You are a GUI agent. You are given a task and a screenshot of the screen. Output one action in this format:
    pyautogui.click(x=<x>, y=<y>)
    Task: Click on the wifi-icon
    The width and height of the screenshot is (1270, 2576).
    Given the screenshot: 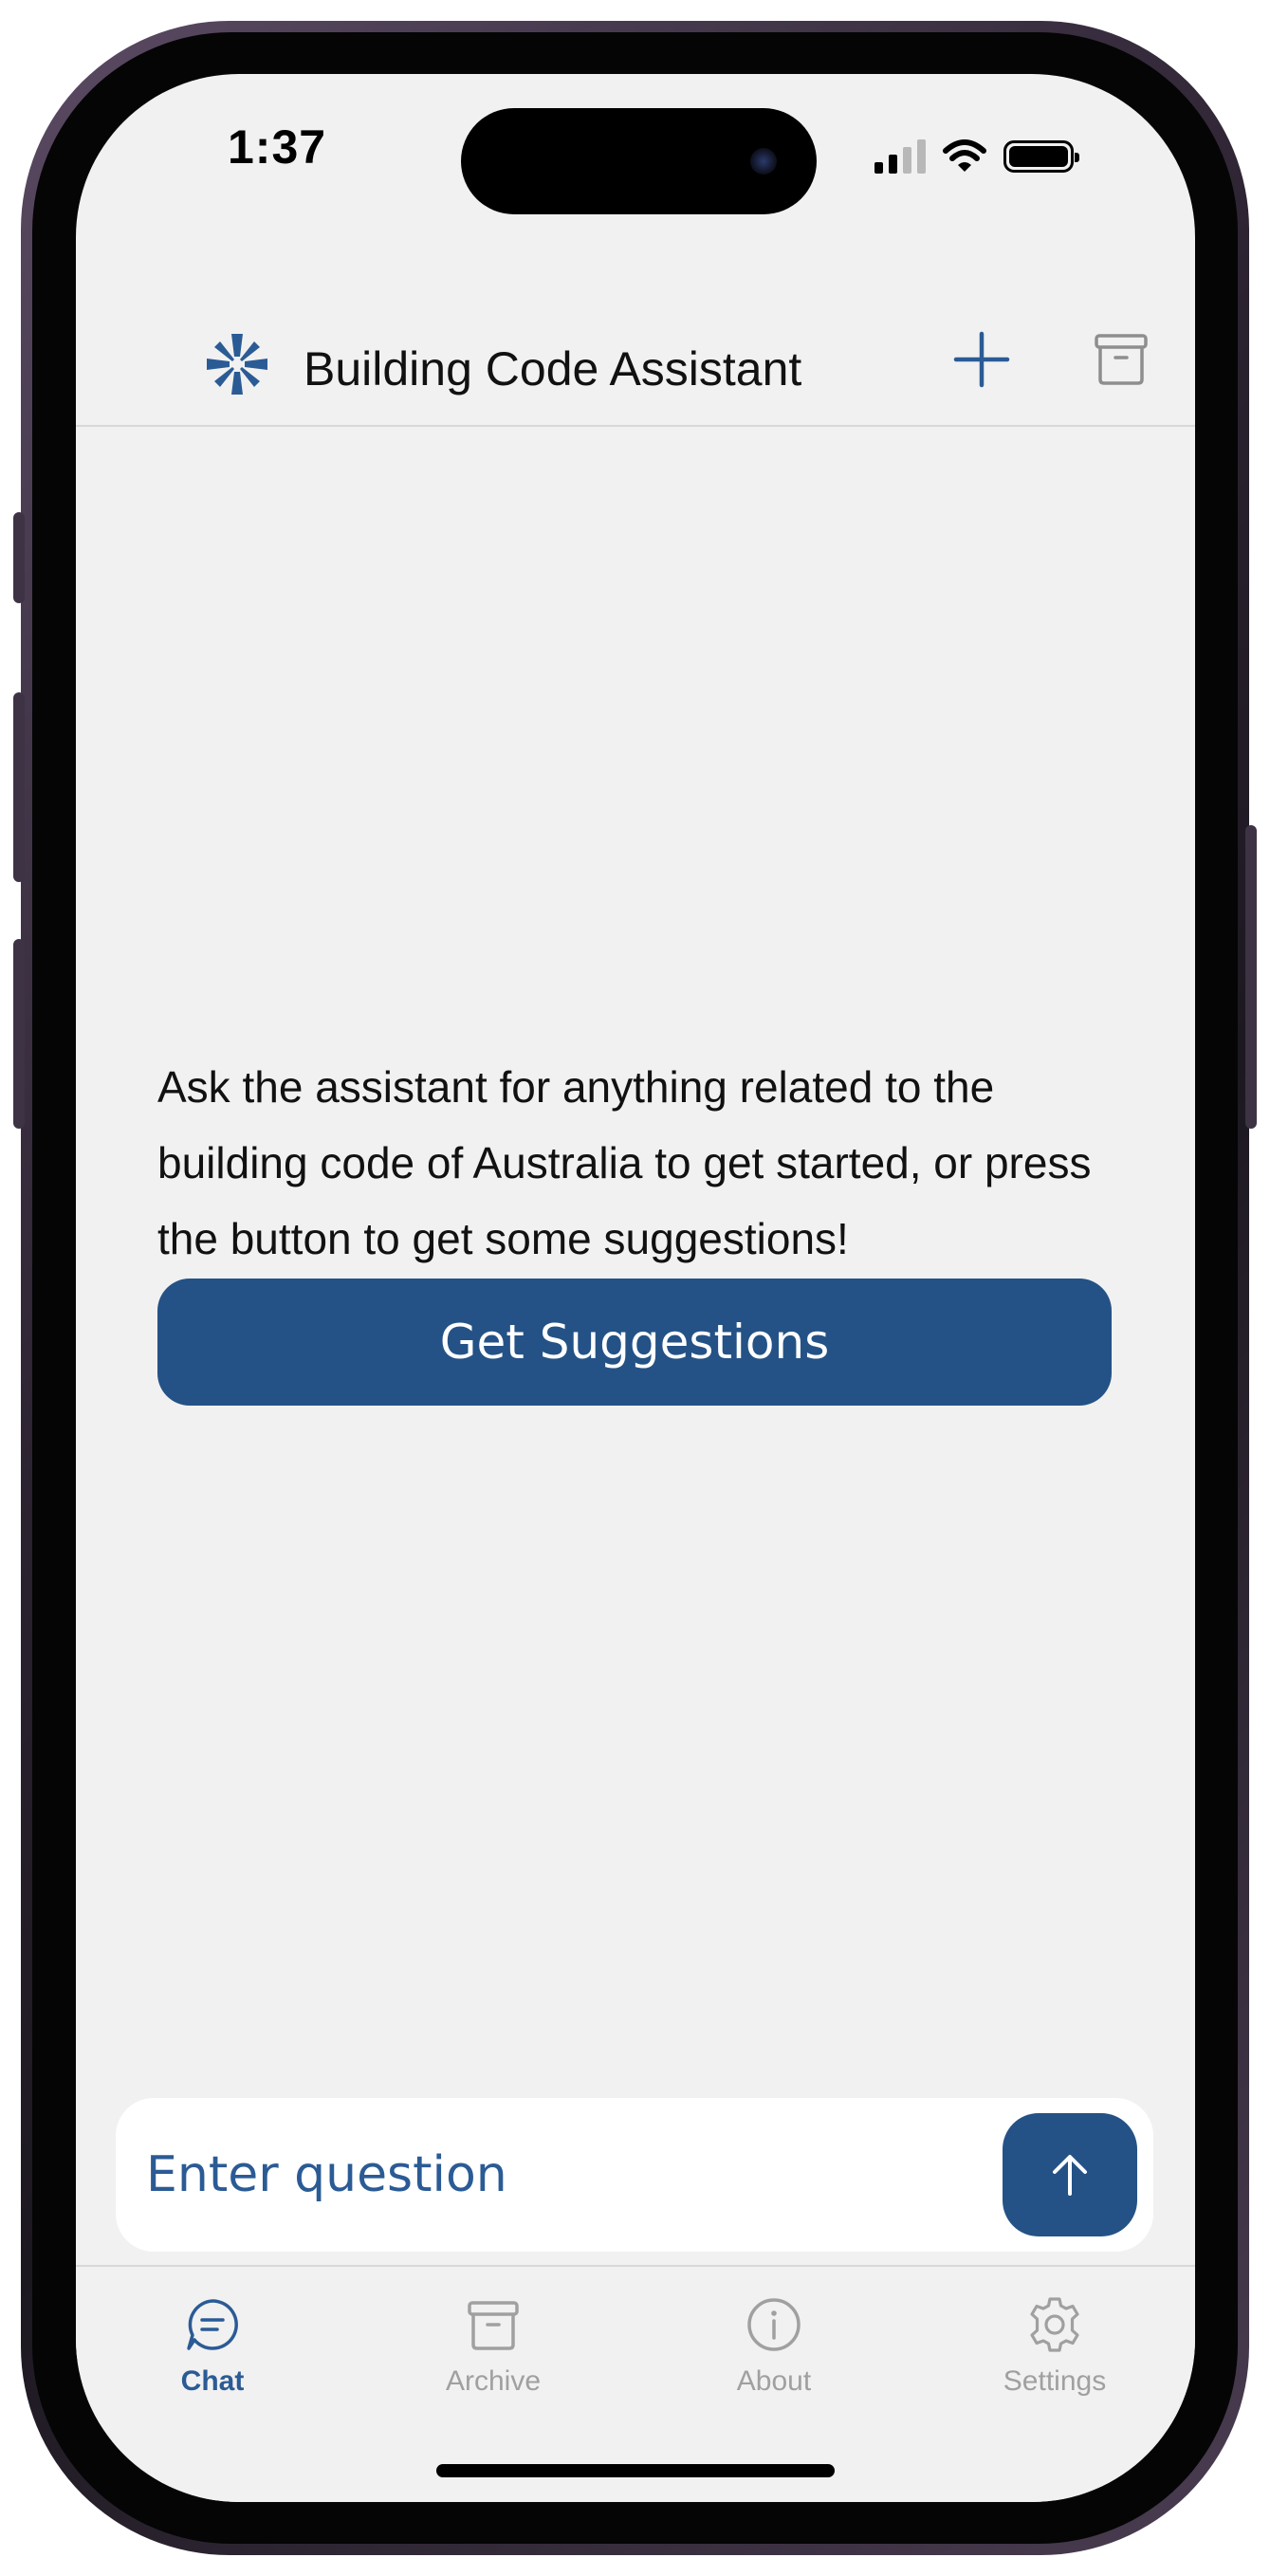 What is the action you would take?
    pyautogui.click(x=964, y=155)
    